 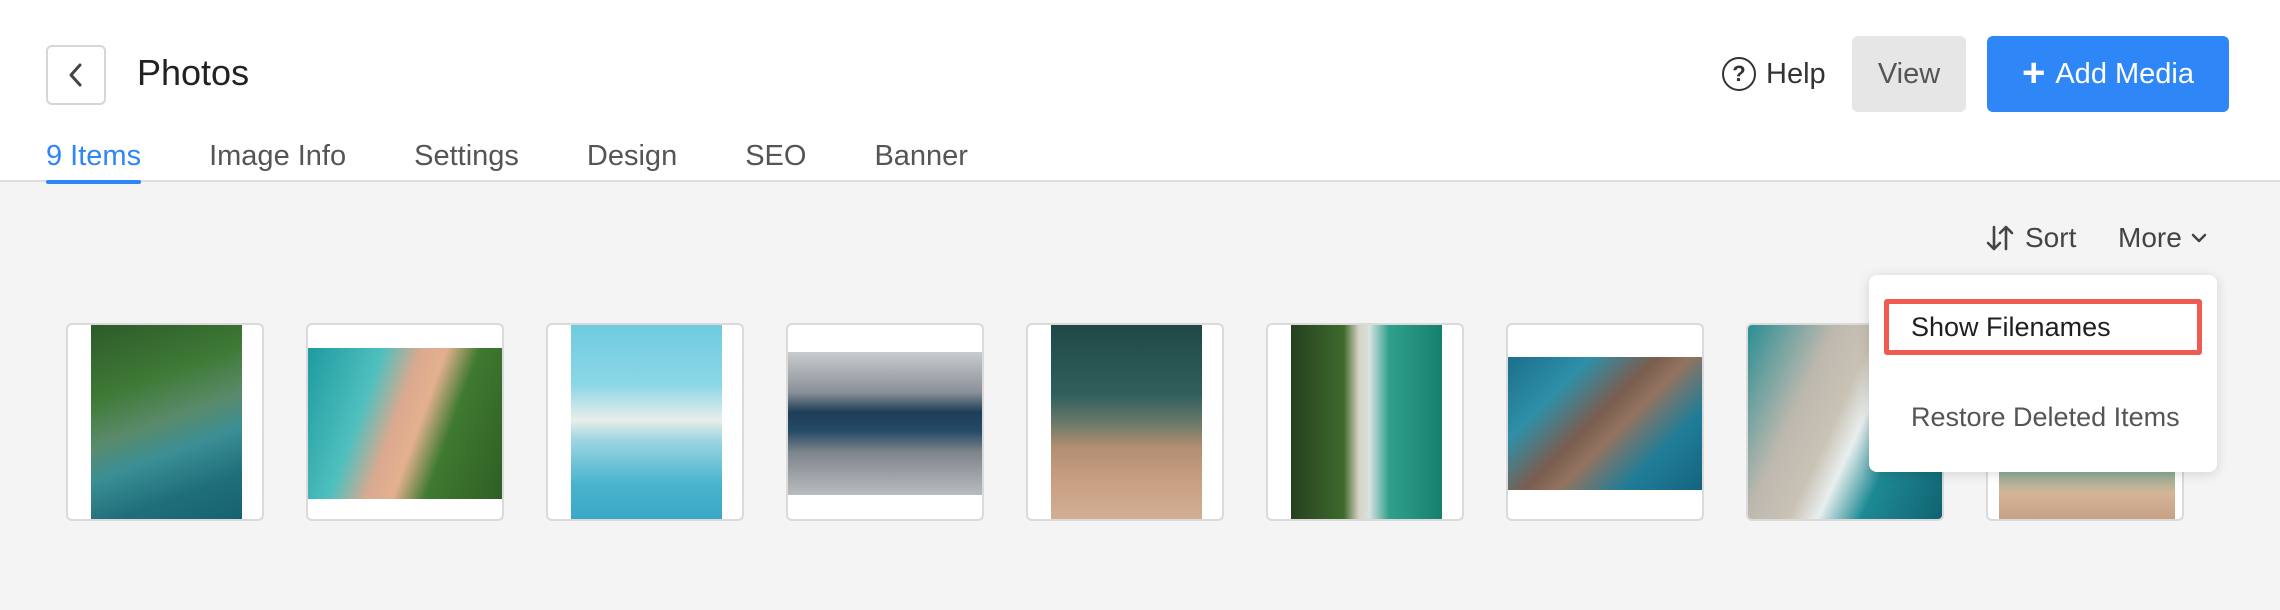 I want to click on help-button: ? Help, so click(x=1774, y=74).